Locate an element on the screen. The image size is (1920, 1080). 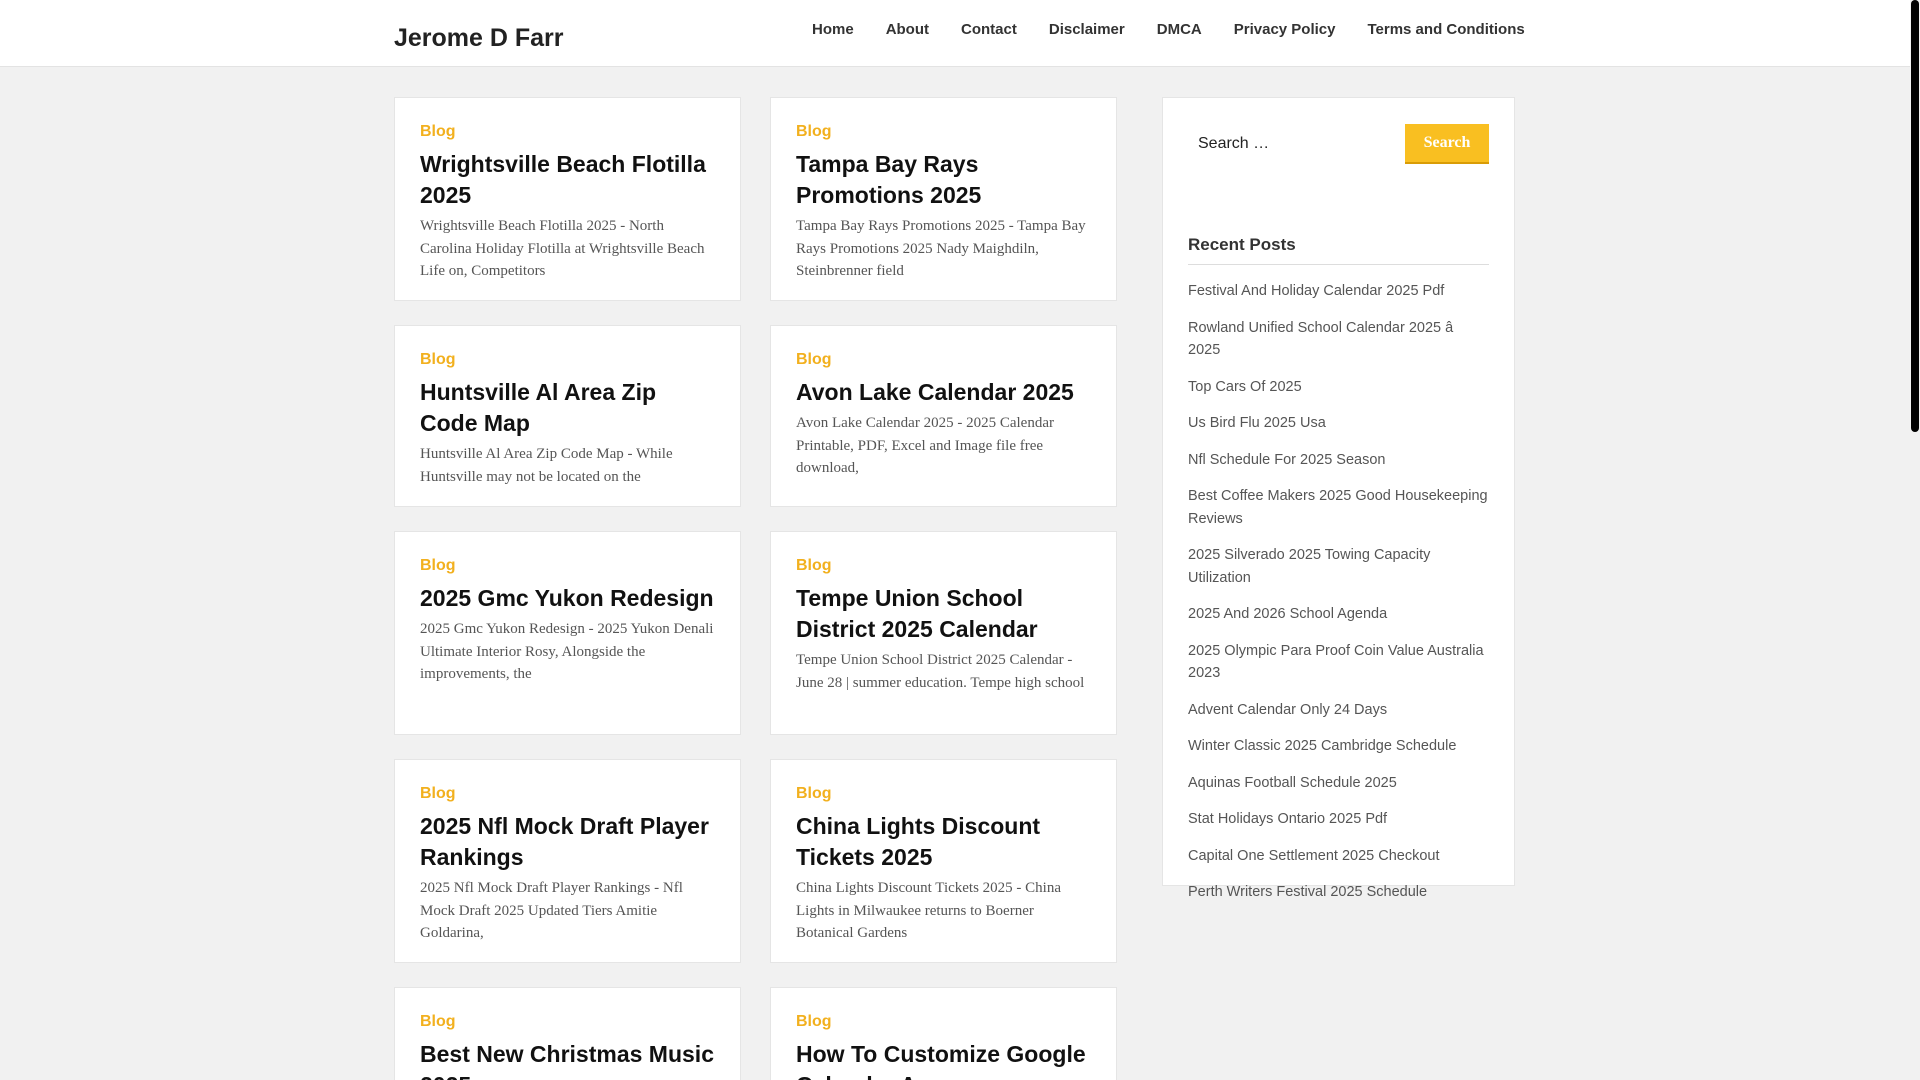
post-title: 2025 Gmc Yukon Redesign is located at coordinates (567, 598).